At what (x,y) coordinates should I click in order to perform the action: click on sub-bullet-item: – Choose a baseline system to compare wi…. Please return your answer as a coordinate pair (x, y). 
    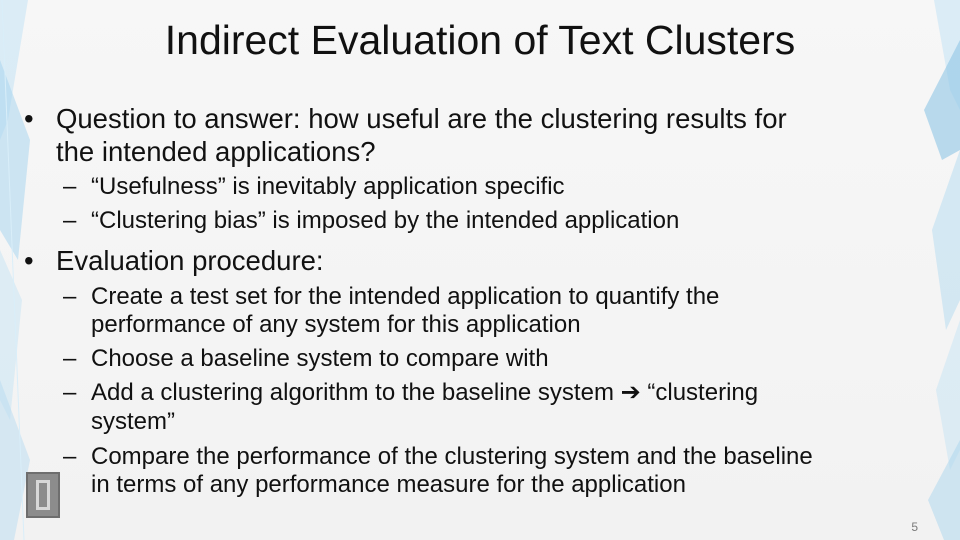
    Looking at the image, I should click on (306, 359).